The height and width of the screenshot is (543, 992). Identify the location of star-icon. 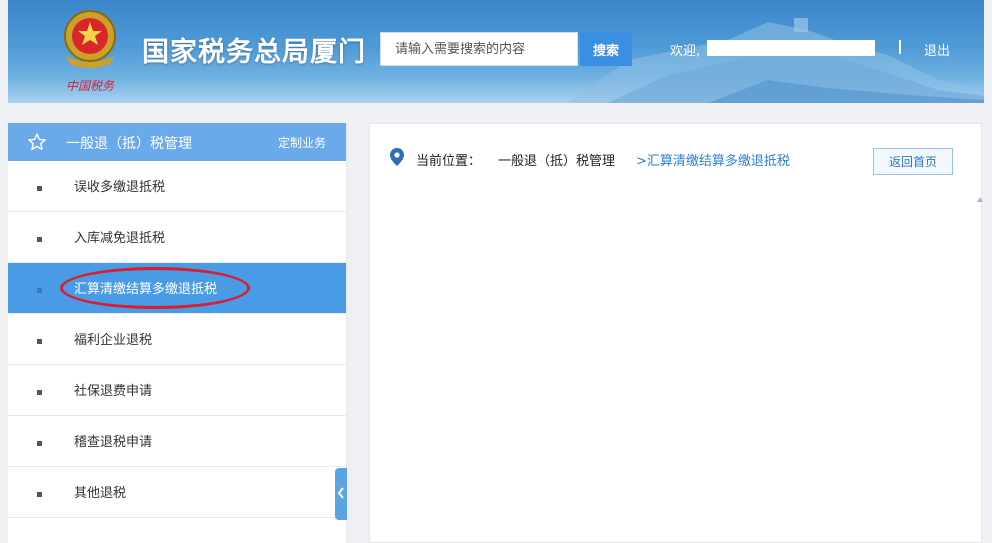
(37, 142).